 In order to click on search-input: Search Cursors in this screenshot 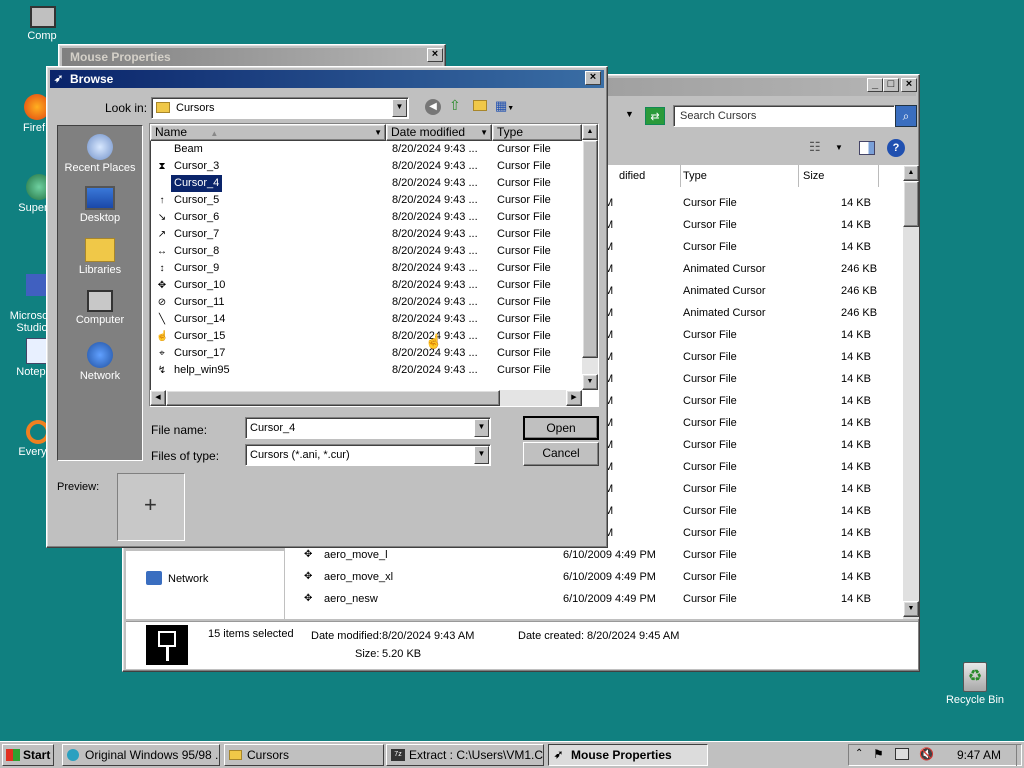, I will do `click(784, 116)`.